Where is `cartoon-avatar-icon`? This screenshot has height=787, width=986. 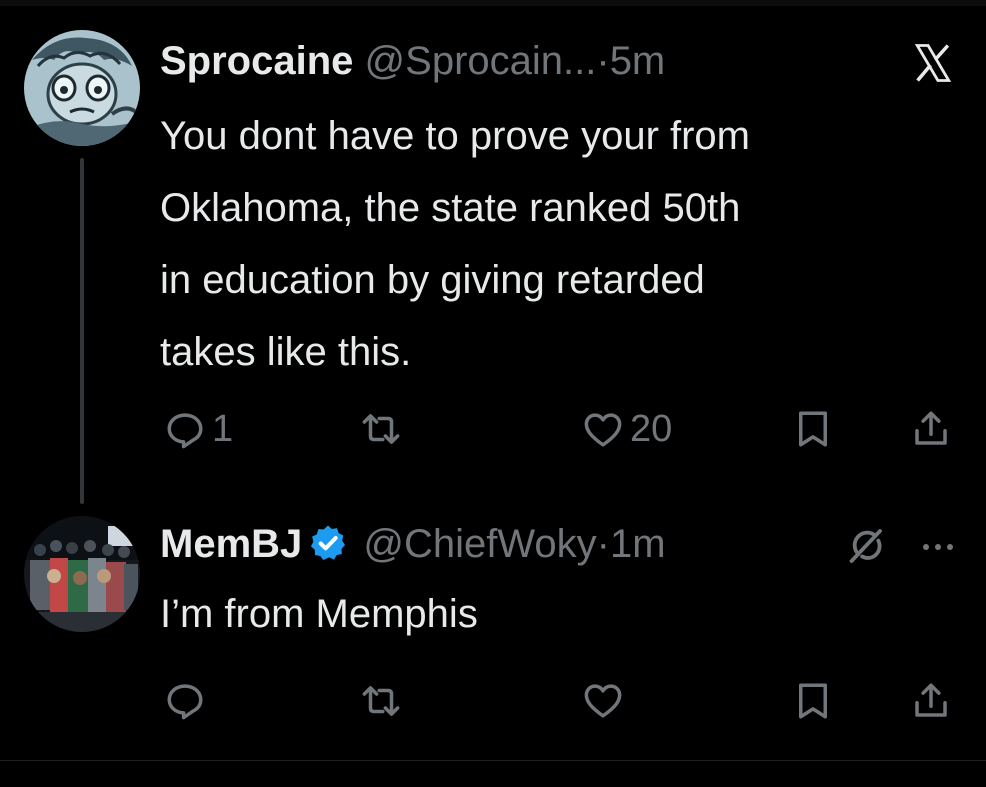 cartoon-avatar-icon is located at coordinates (82, 88).